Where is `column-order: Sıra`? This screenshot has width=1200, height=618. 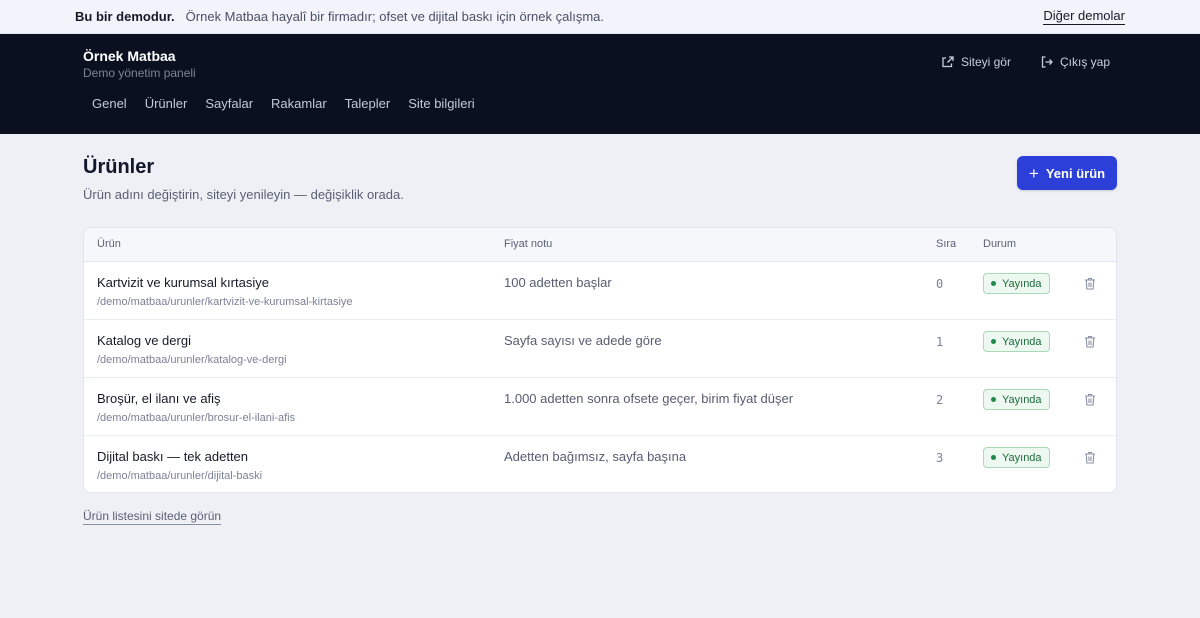
column-order: Sıra is located at coordinates (946, 244).